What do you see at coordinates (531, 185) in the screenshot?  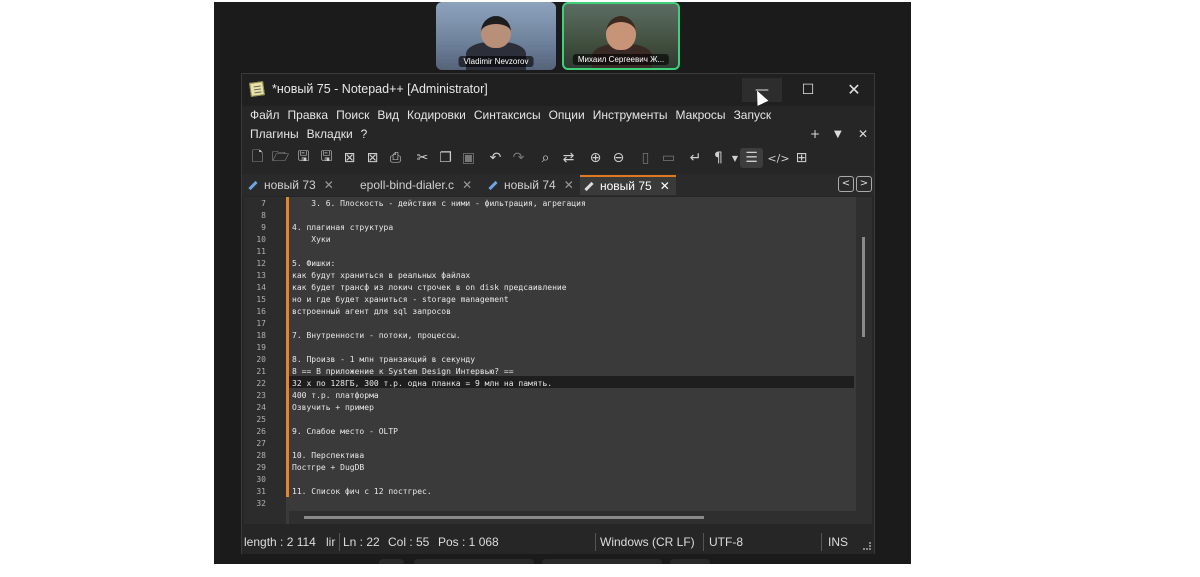 I see `tab-new-74: новый 74 ✕` at bounding box center [531, 185].